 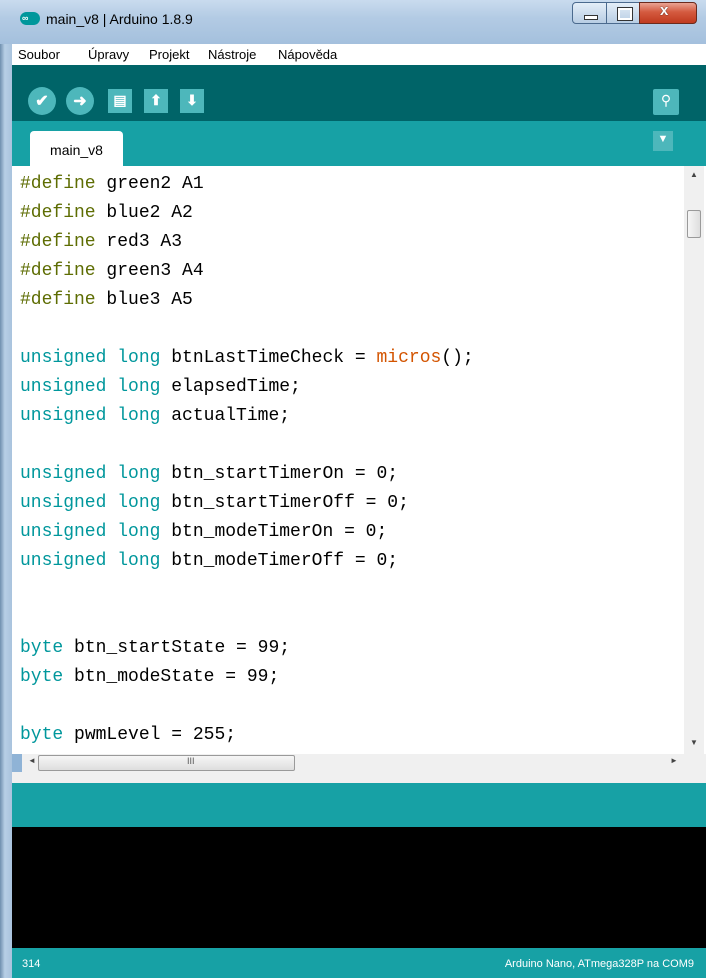 I want to click on code-line: #define green2 A1, so click(x=112, y=184).